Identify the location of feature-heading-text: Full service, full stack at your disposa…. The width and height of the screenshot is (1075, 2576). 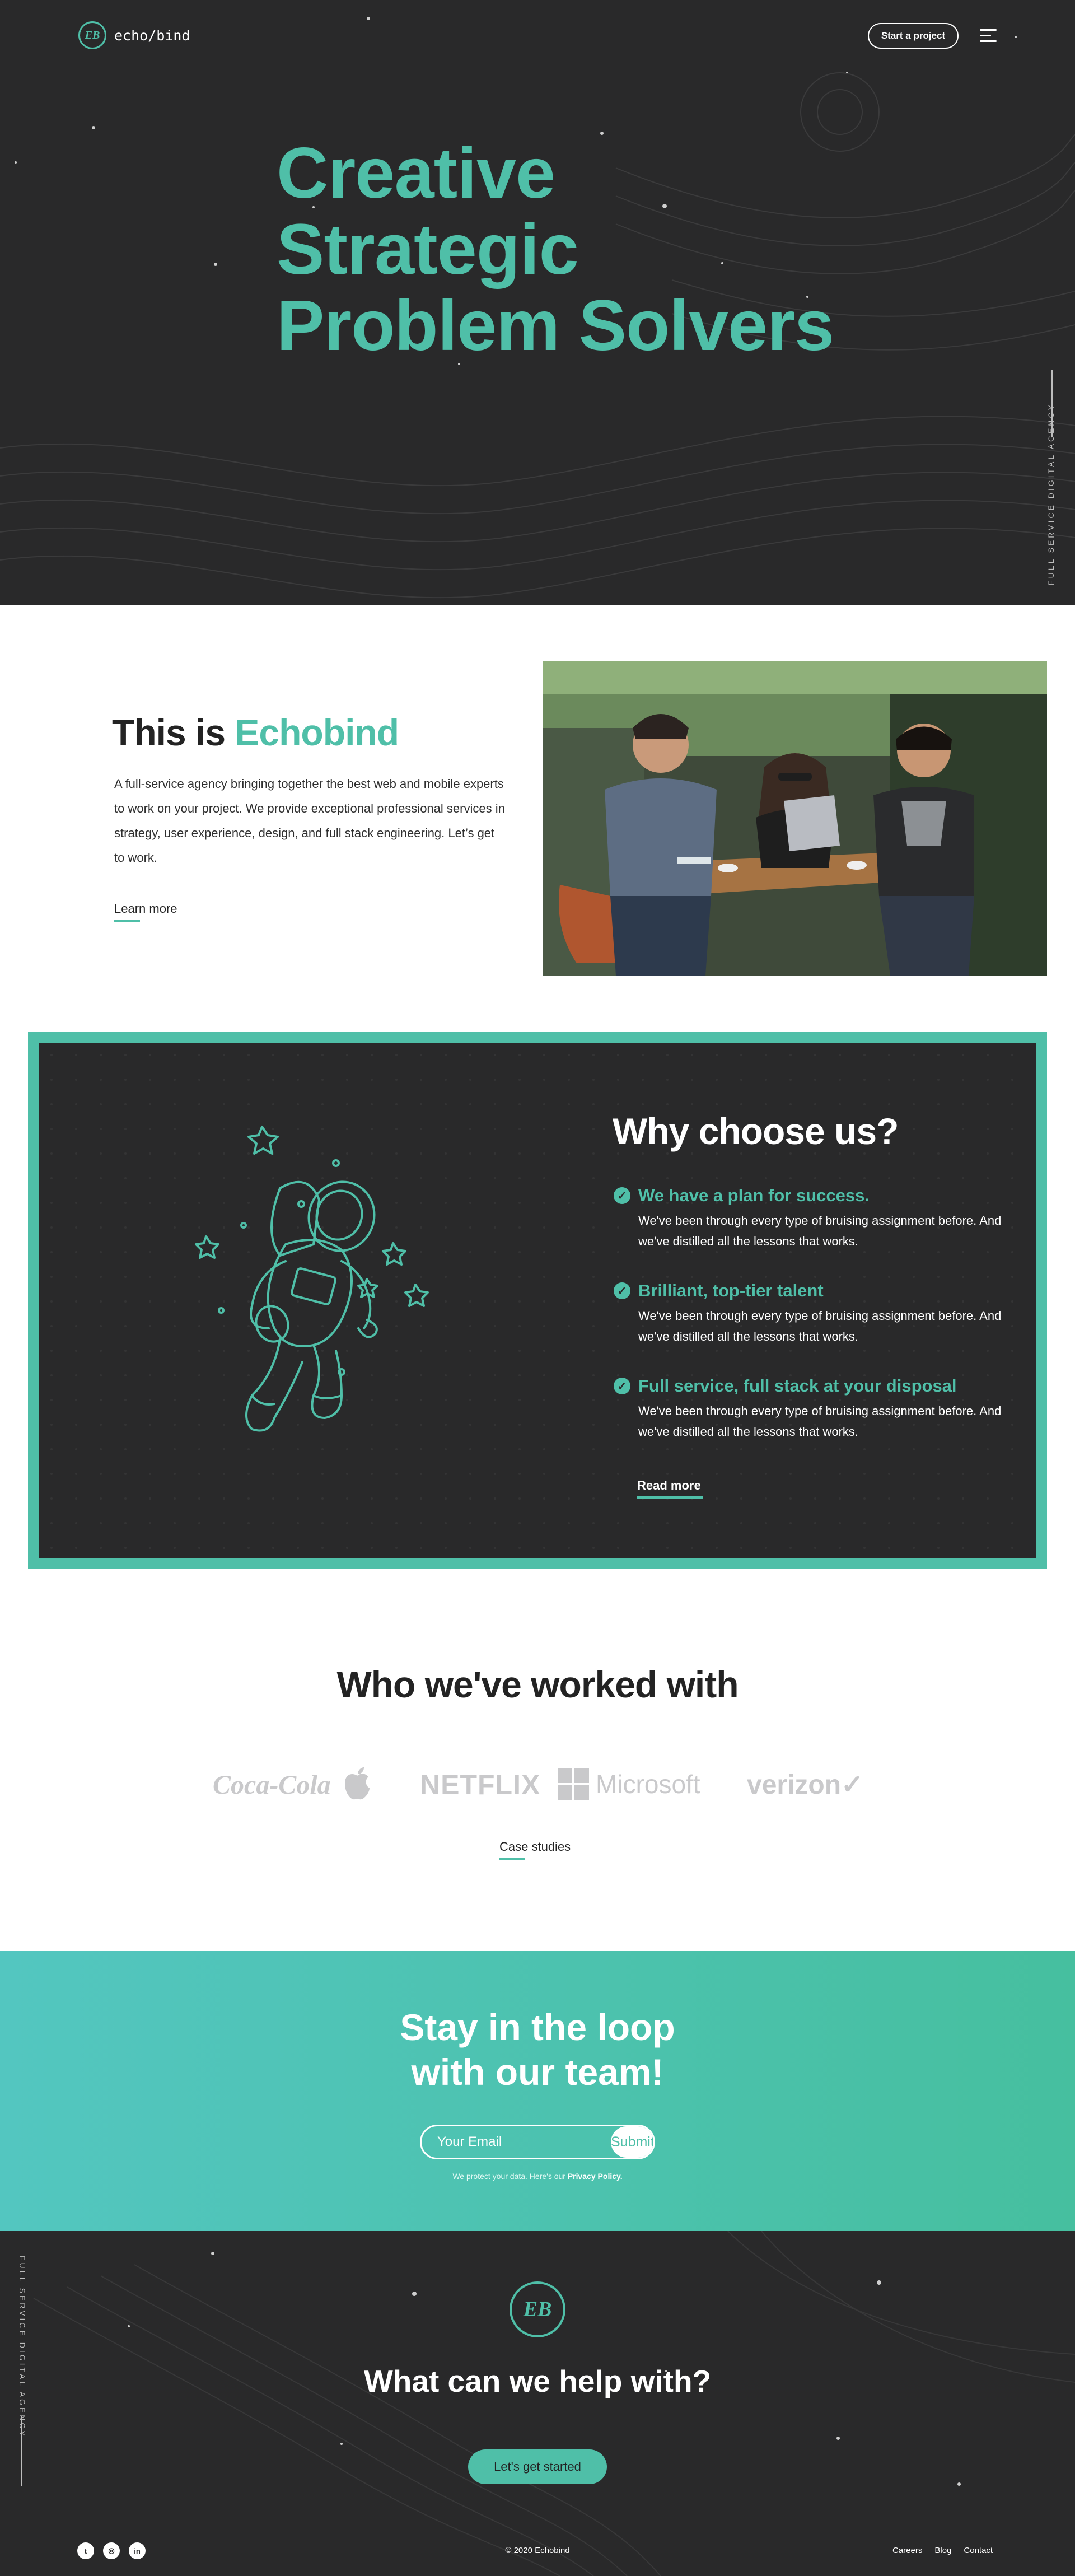
(797, 1386).